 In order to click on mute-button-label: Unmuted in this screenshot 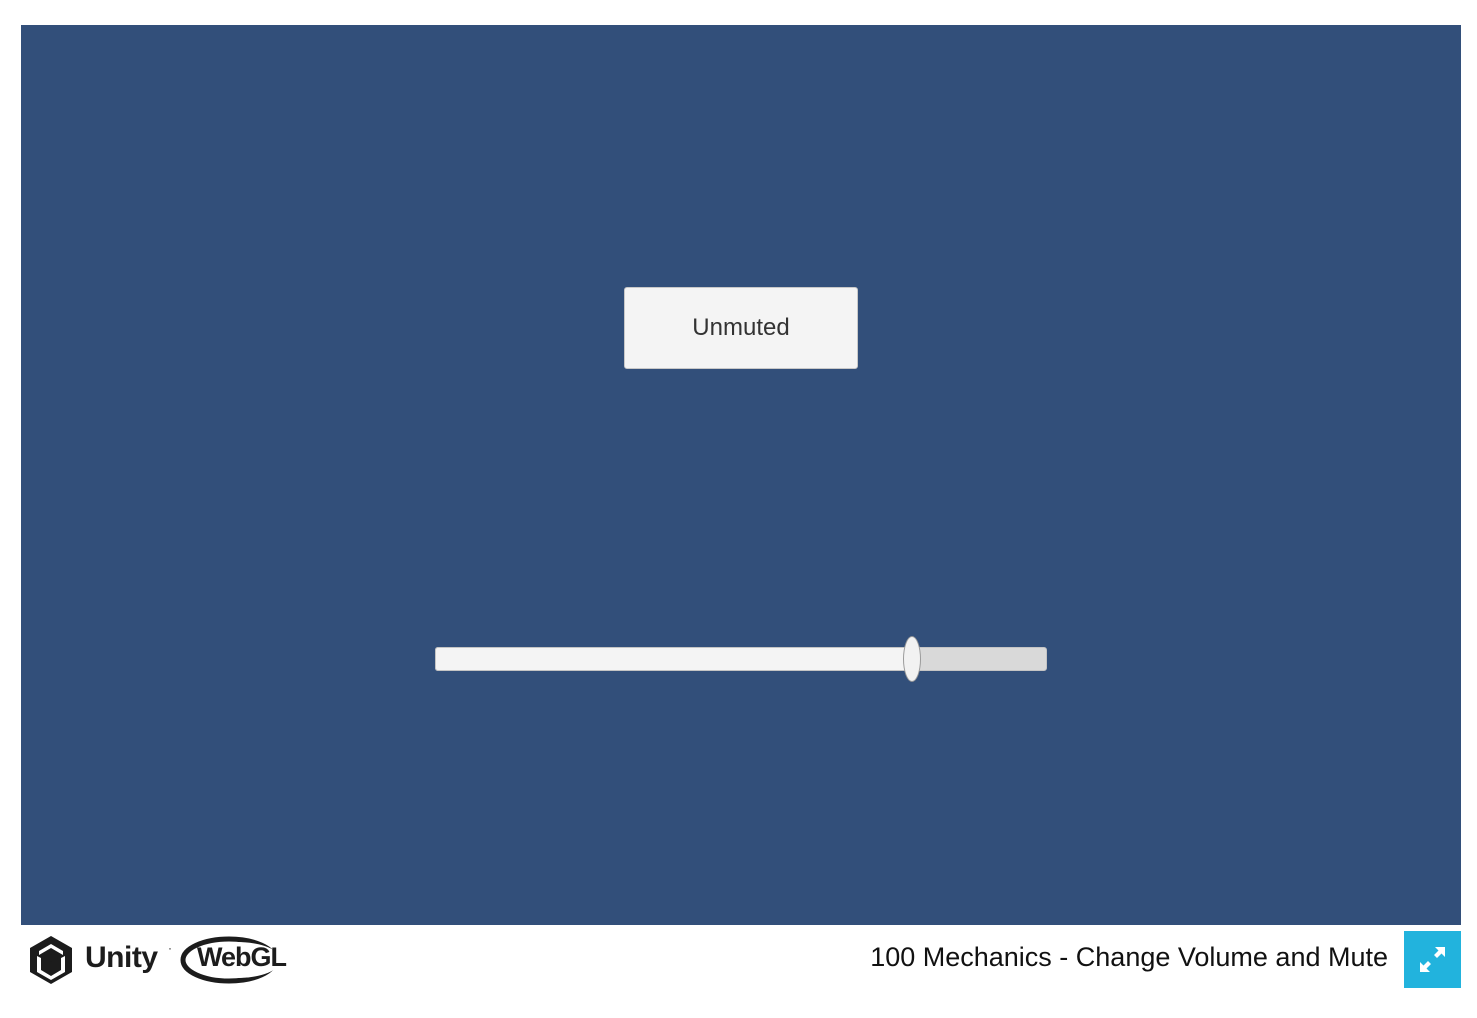, I will do `click(741, 327)`.